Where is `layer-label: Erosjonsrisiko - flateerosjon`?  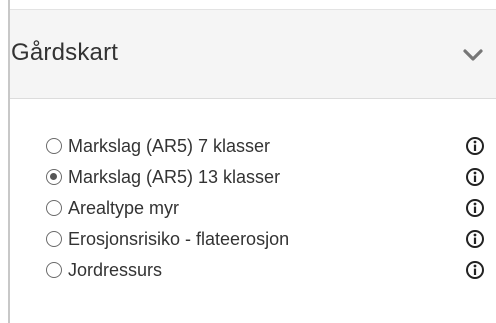 layer-label: Erosjonsrisiko - flateerosjon is located at coordinates (179, 239).